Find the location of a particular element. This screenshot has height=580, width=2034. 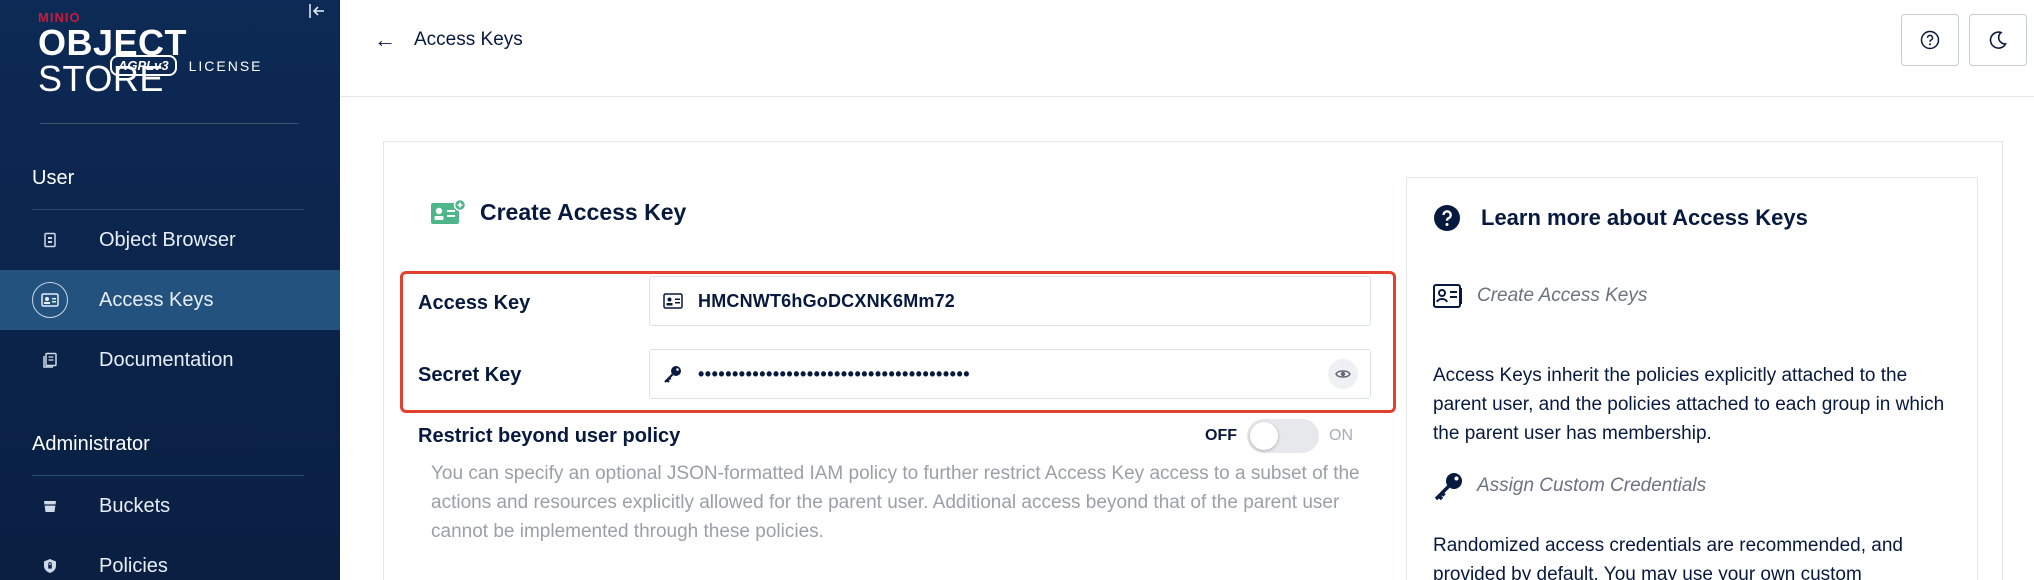

form-title: Create Access Key is located at coordinates (558, 212).